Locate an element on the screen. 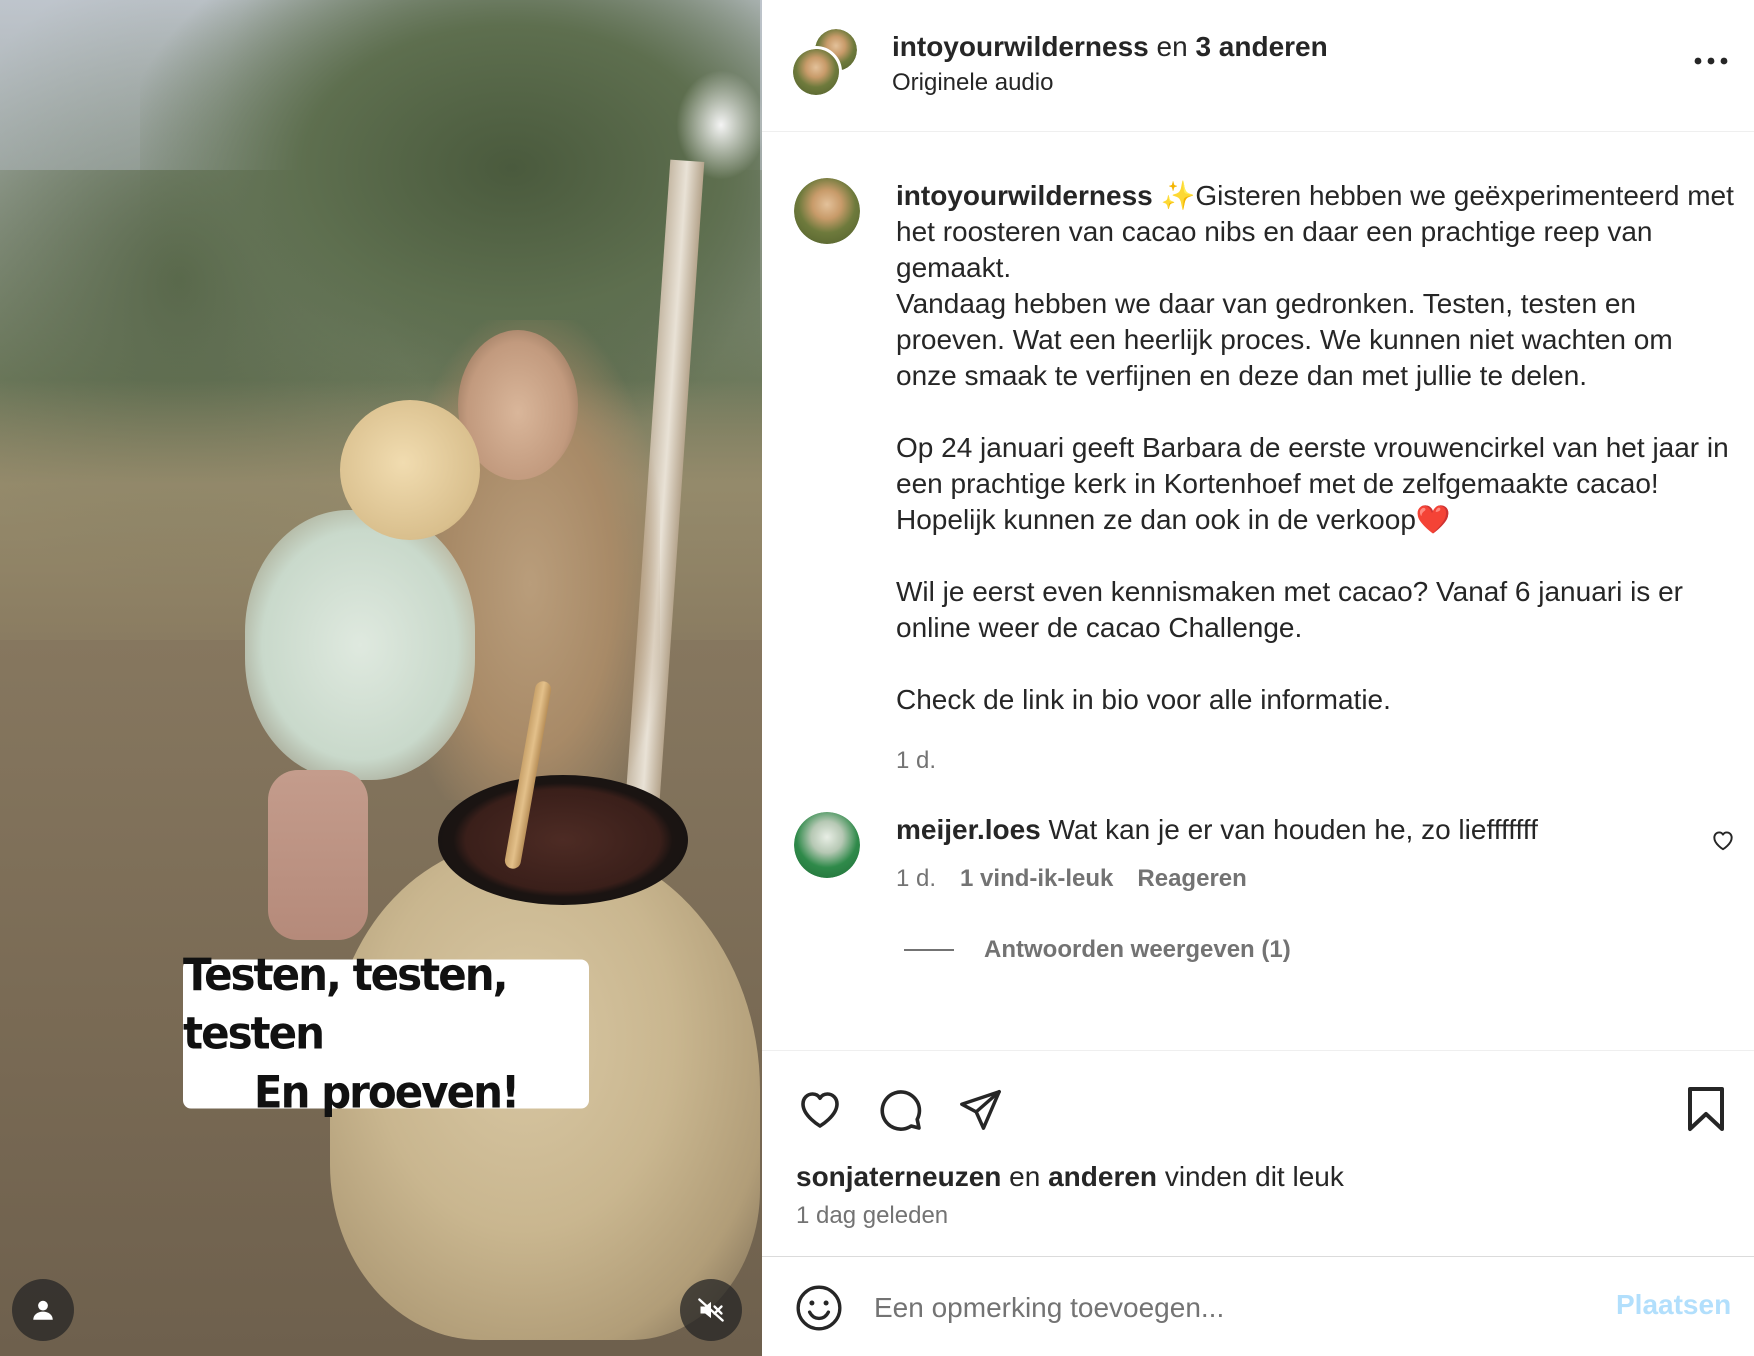  header-audio-link: Originele audio is located at coordinates (972, 83).